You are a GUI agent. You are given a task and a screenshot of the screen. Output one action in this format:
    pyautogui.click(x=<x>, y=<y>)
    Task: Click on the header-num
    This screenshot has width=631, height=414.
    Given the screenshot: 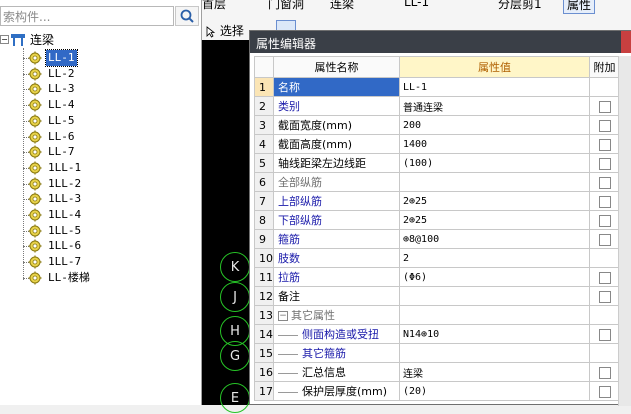 What is the action you would take?
    pyautogui.click(x=264, y=67)
    